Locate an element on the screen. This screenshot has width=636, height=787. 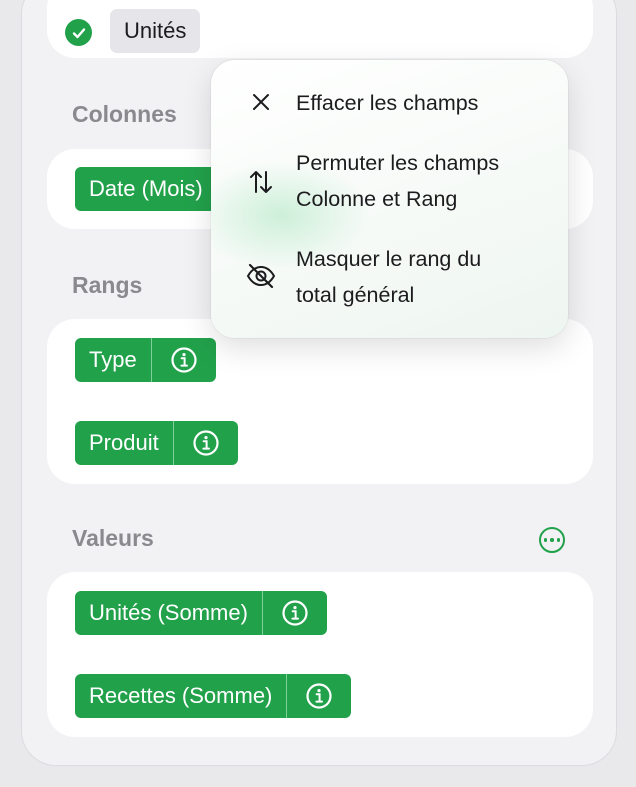
menu-item-label-line2: Colonne et Rang is located at coordinates (377, 199).